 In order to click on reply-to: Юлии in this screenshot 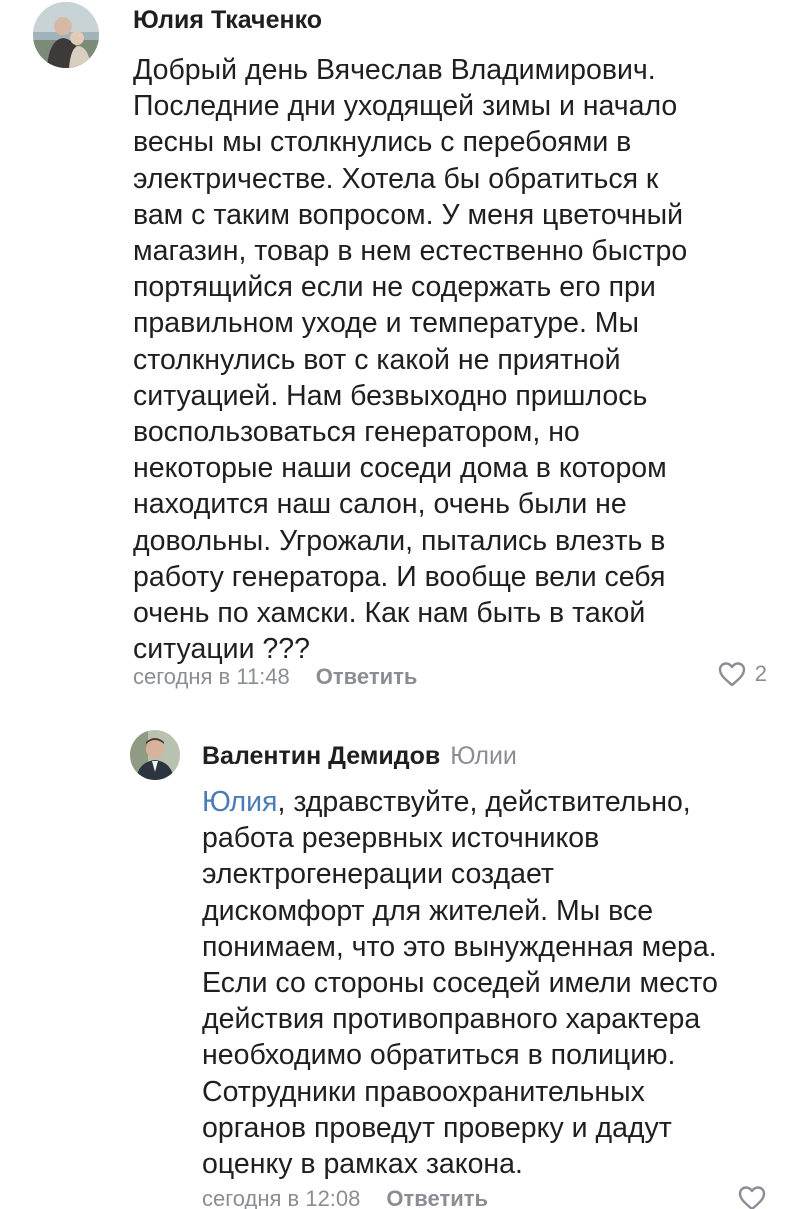, I will do `click(483, 756)`.